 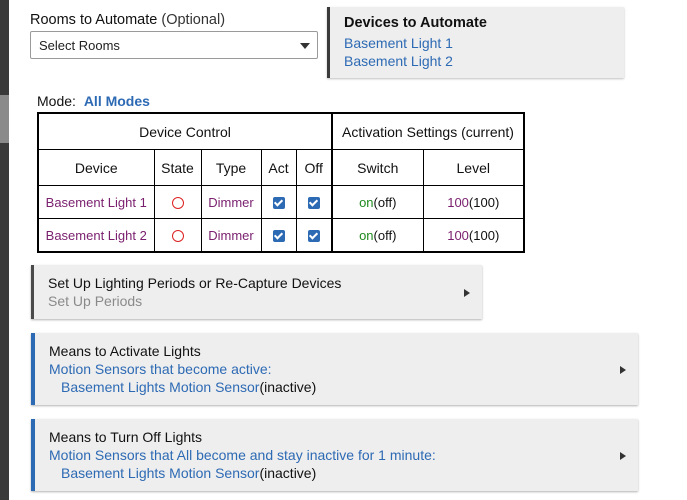 What do you see at coordinates (278, 167) in the screenshot?
I see `col-header-act: Act` at bounding box center [278, 167].